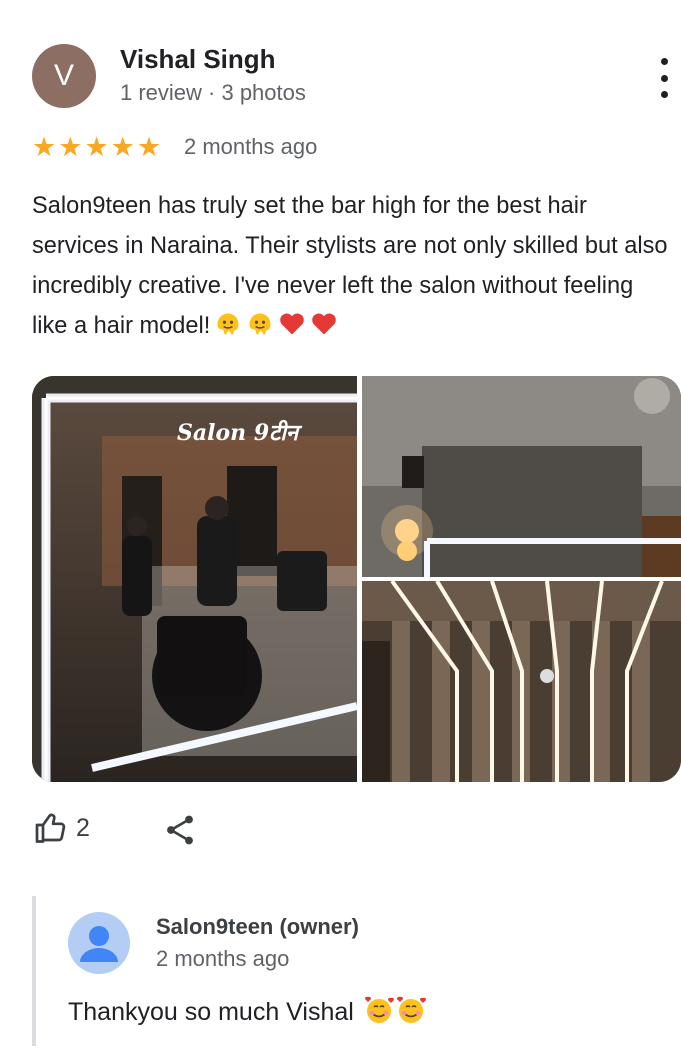  I want to click on like-button: 2, so click(62, 828).